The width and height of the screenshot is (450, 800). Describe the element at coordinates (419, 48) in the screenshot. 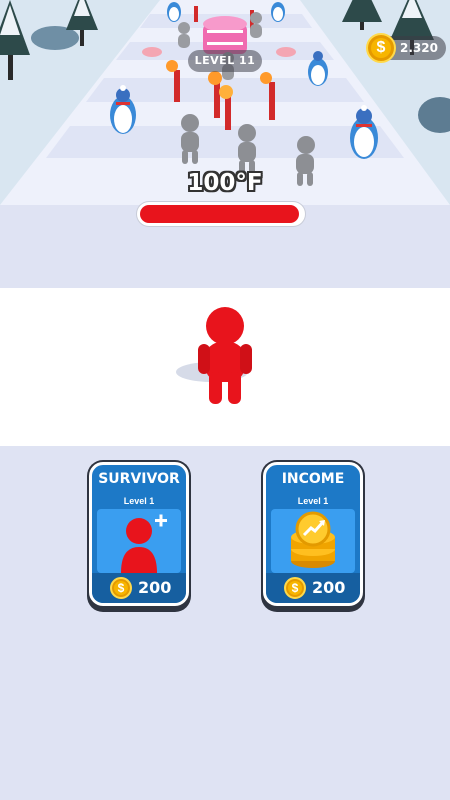

I see `coin-amount: 2.320` at that location.